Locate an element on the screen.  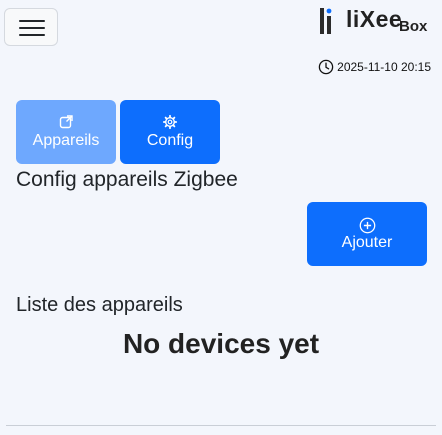
tab-label: Appareils is located at coordinates (66, 140).